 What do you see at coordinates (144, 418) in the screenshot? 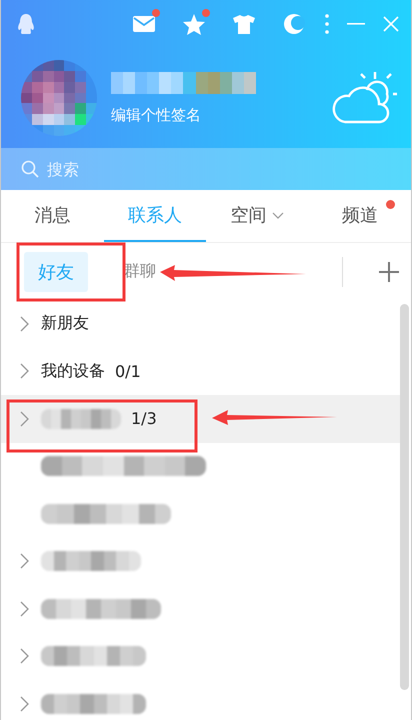
I see `group-count: 1/3` at bounding box center [144, 418].